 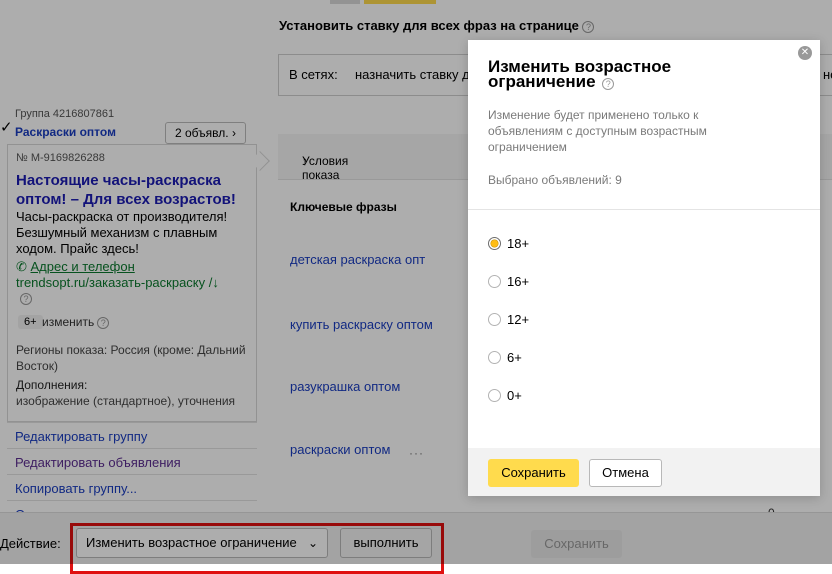 I want to click on help-icon: ?, so click(x=608, y=84).